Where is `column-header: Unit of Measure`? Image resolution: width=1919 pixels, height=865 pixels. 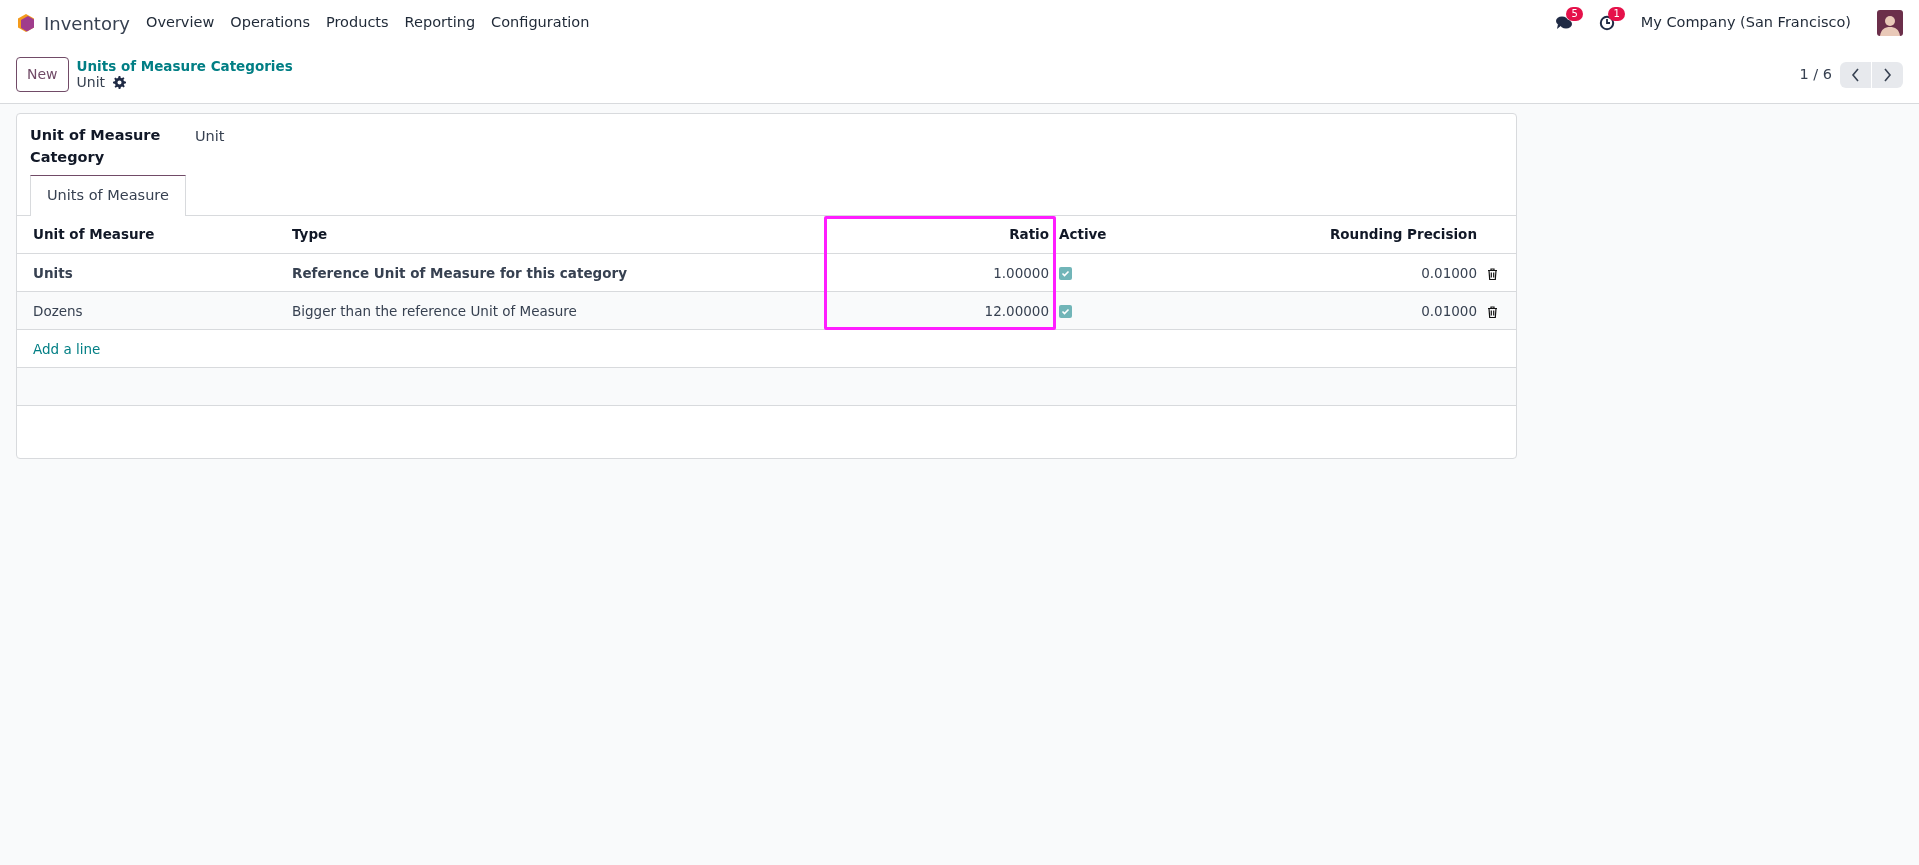
column-header: Unit of Measure is located at coordinates (152, 234).